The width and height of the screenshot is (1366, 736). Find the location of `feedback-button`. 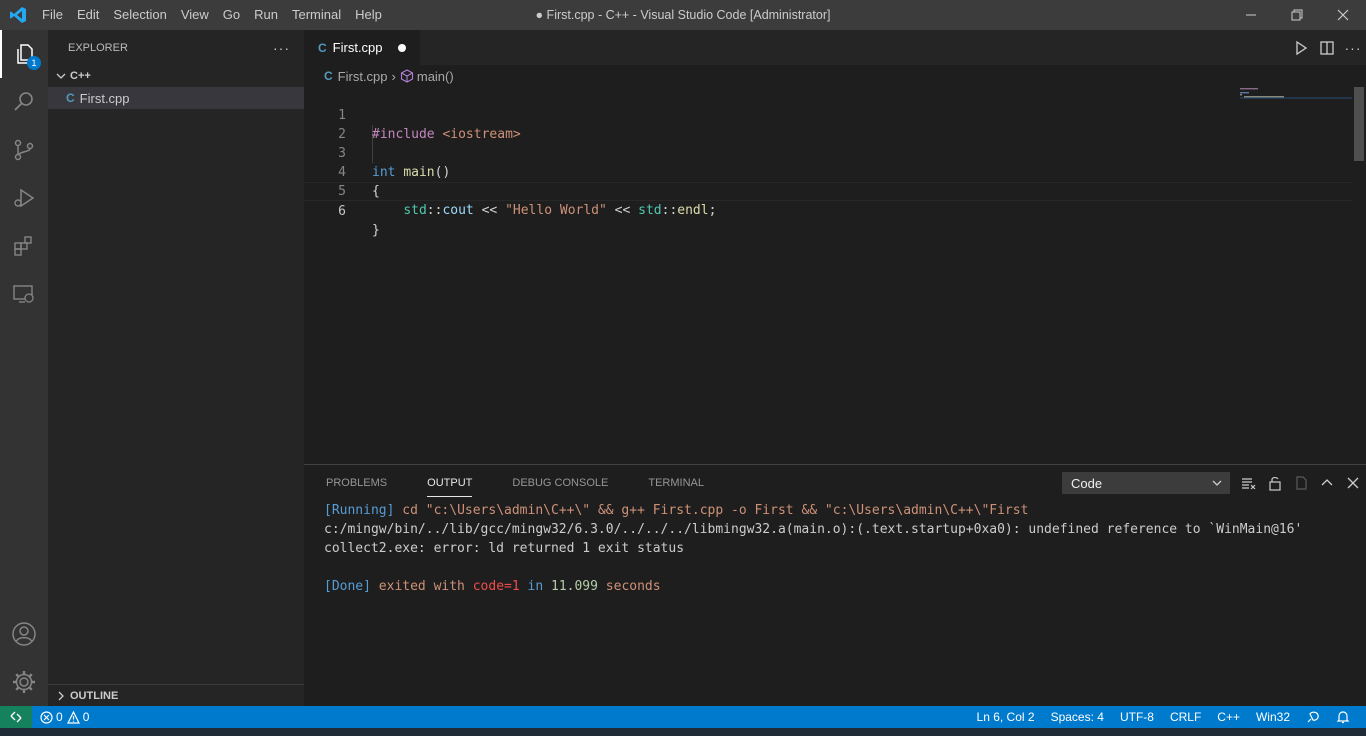

feedback-button is located at coordinates (1313, 717).